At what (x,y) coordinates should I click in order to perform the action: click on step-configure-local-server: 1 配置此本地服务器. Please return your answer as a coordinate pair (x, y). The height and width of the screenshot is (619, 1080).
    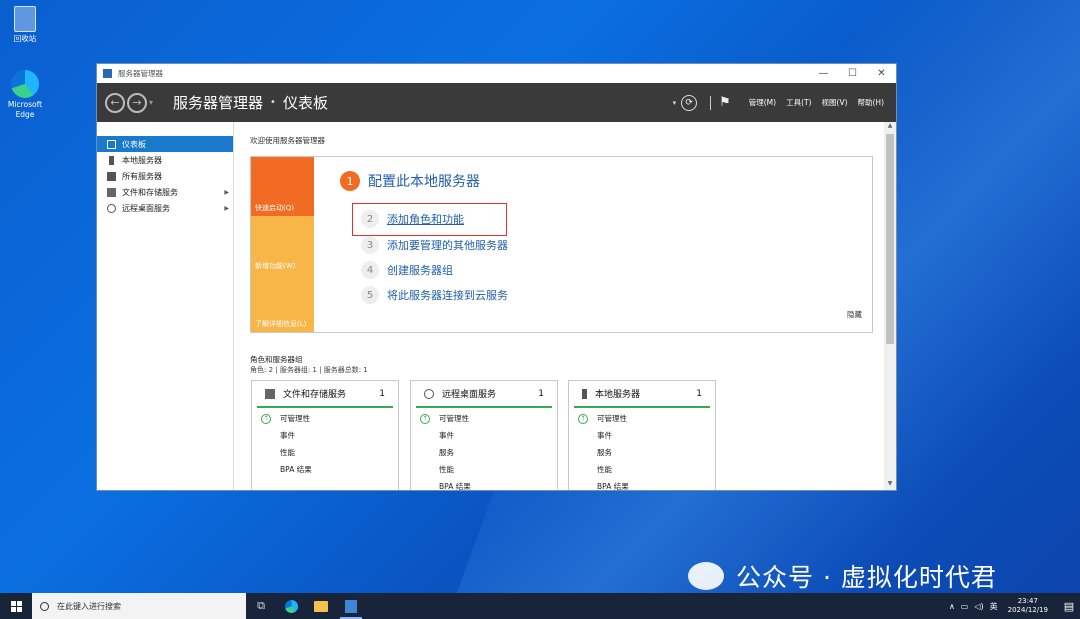
    Looking at the image, I should click on (410, 181).